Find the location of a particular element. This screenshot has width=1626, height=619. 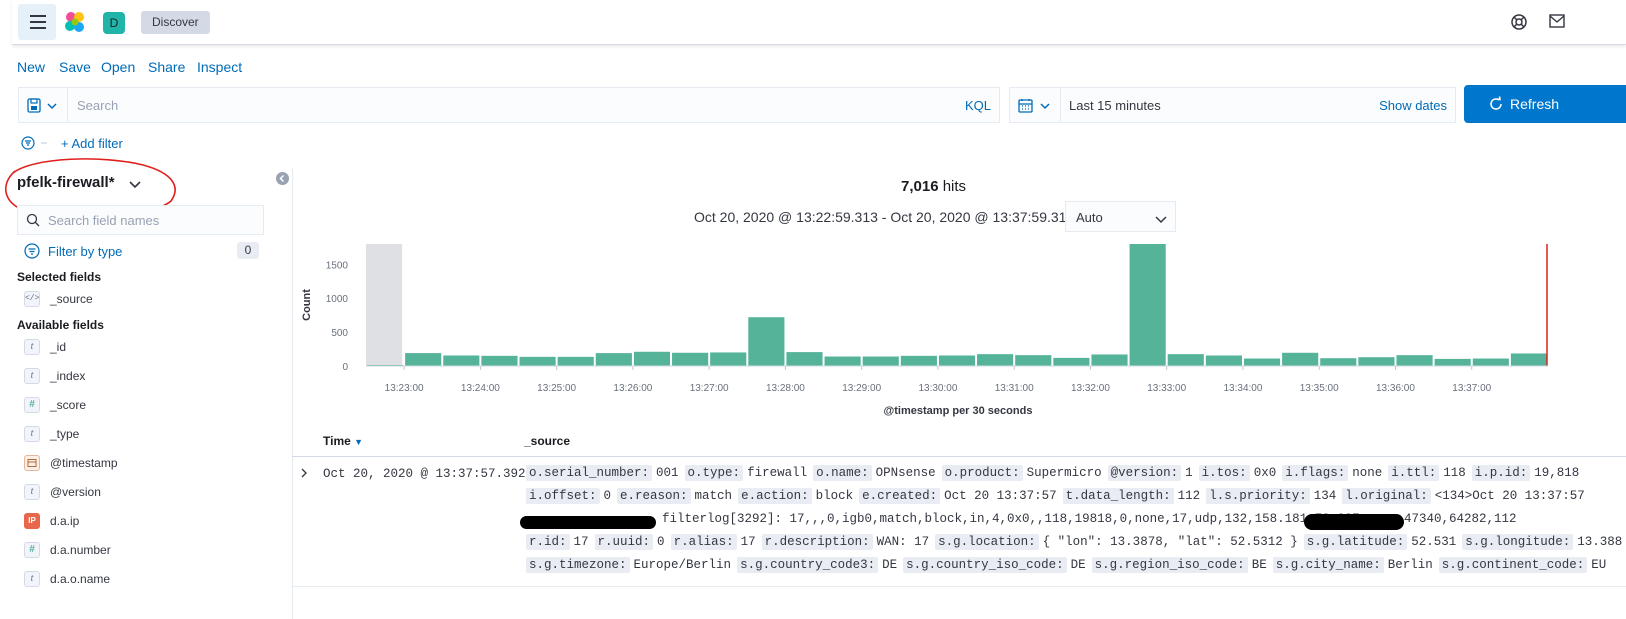

source-field: i.tos: 0x0 is located at coordinates (1240, 473).